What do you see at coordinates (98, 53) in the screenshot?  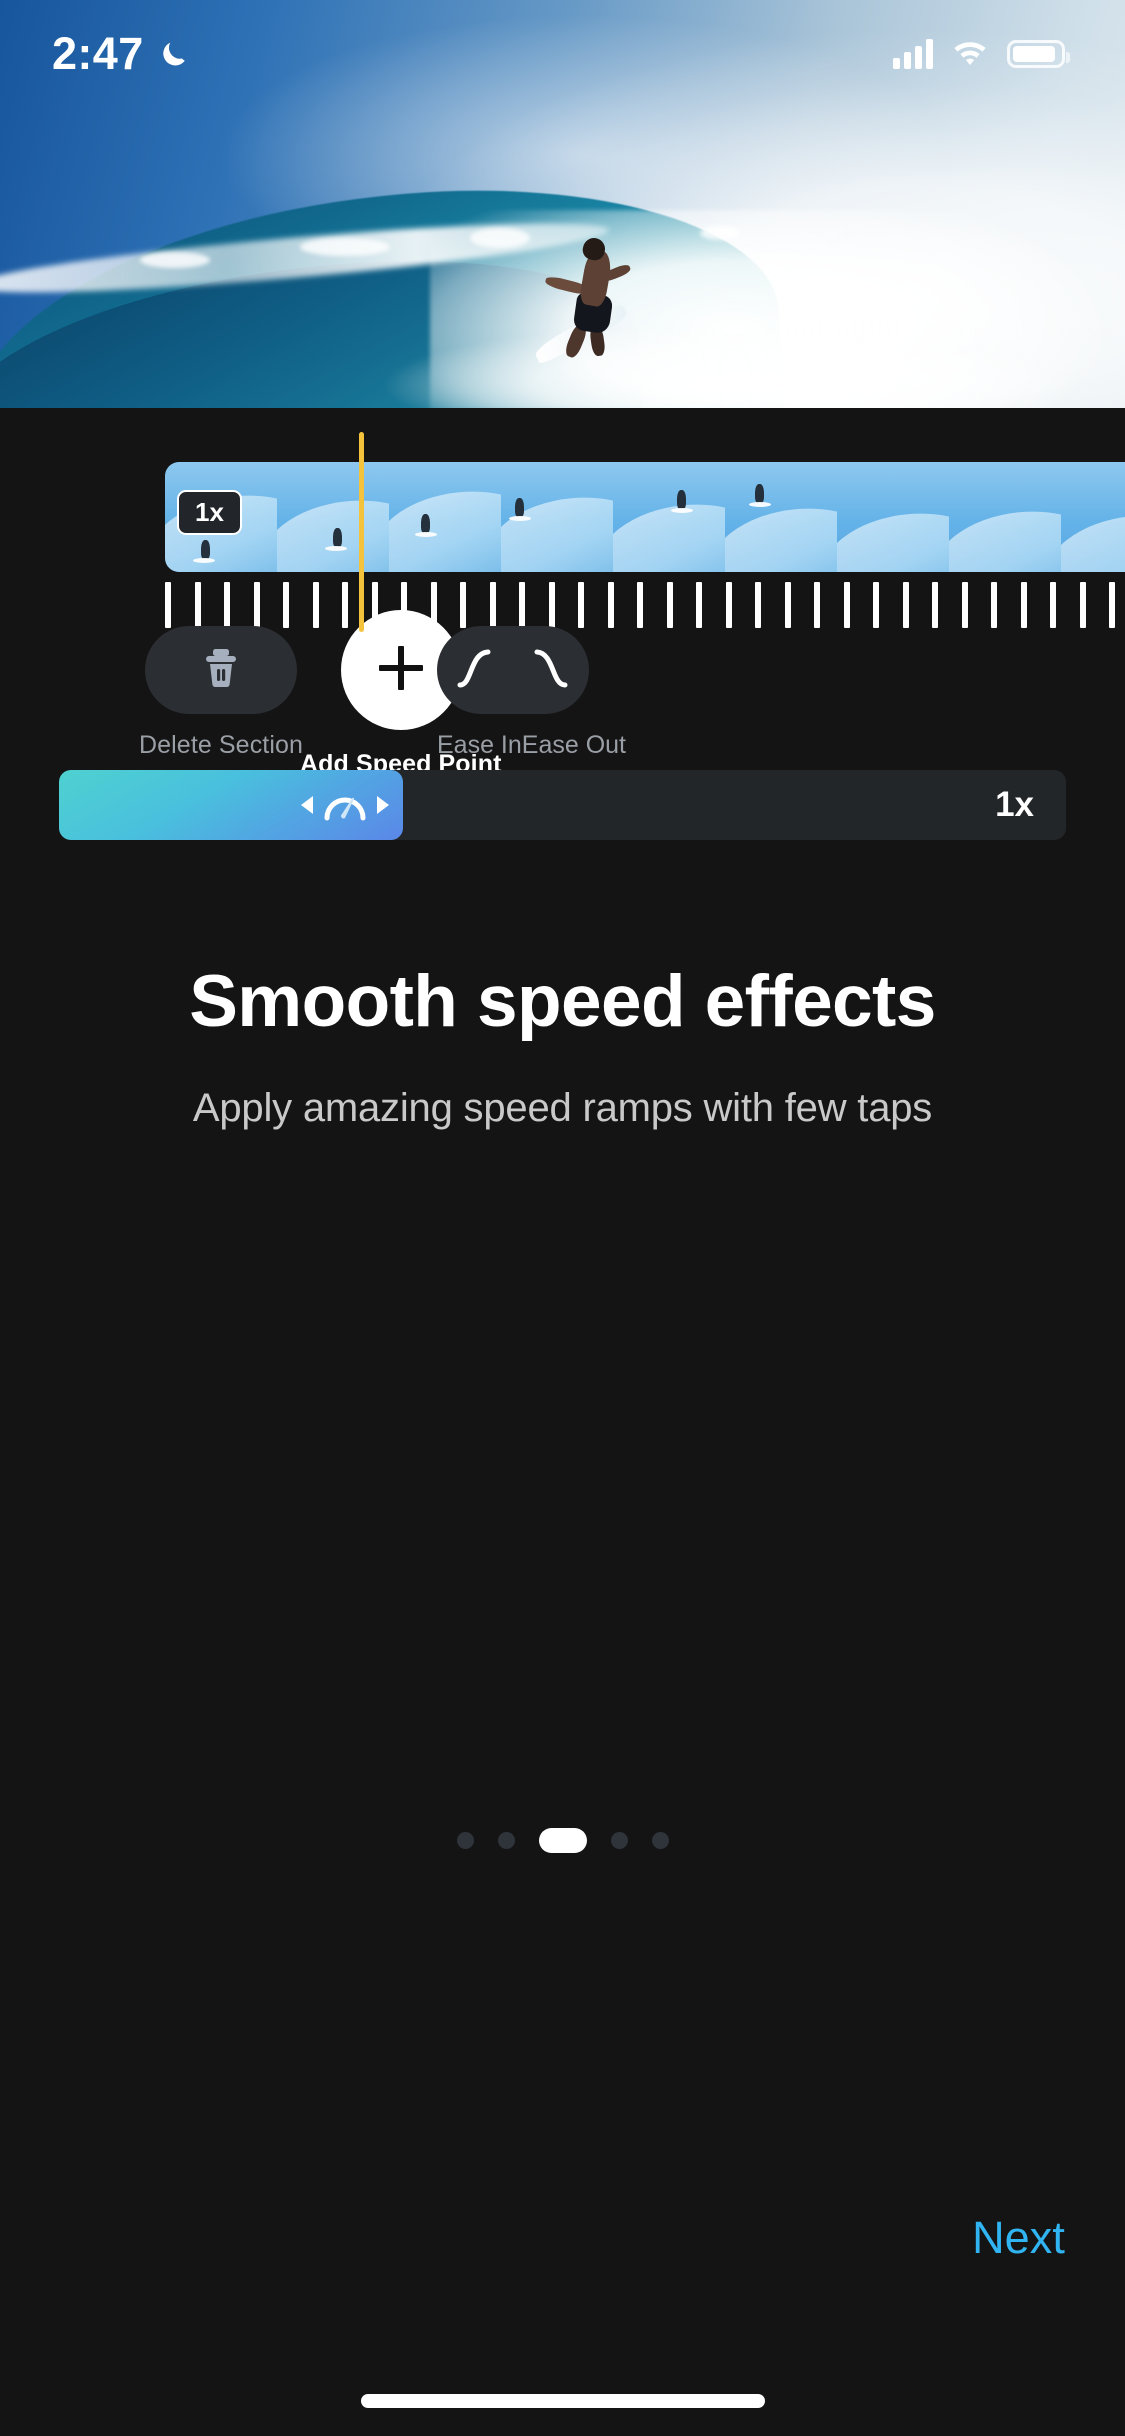 I see `status-time: 2:47` at bounding box center [98, 53].